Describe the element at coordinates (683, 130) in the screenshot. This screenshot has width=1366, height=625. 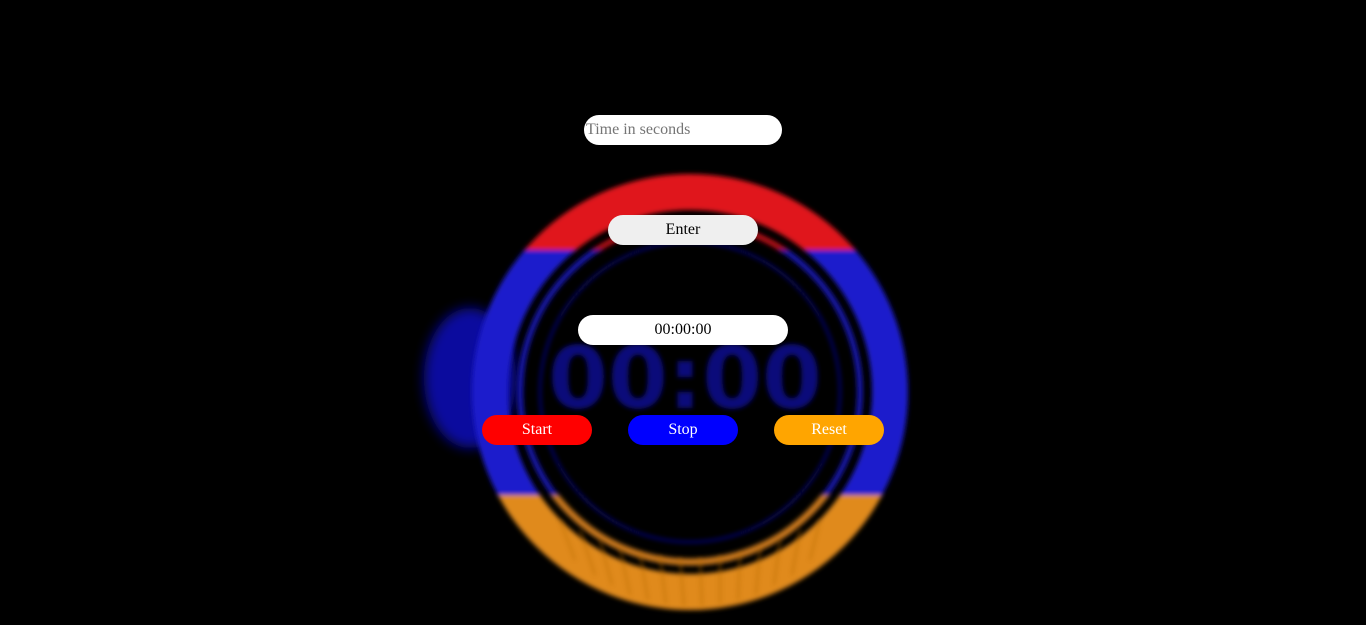
I see `seconds-input` at that location.